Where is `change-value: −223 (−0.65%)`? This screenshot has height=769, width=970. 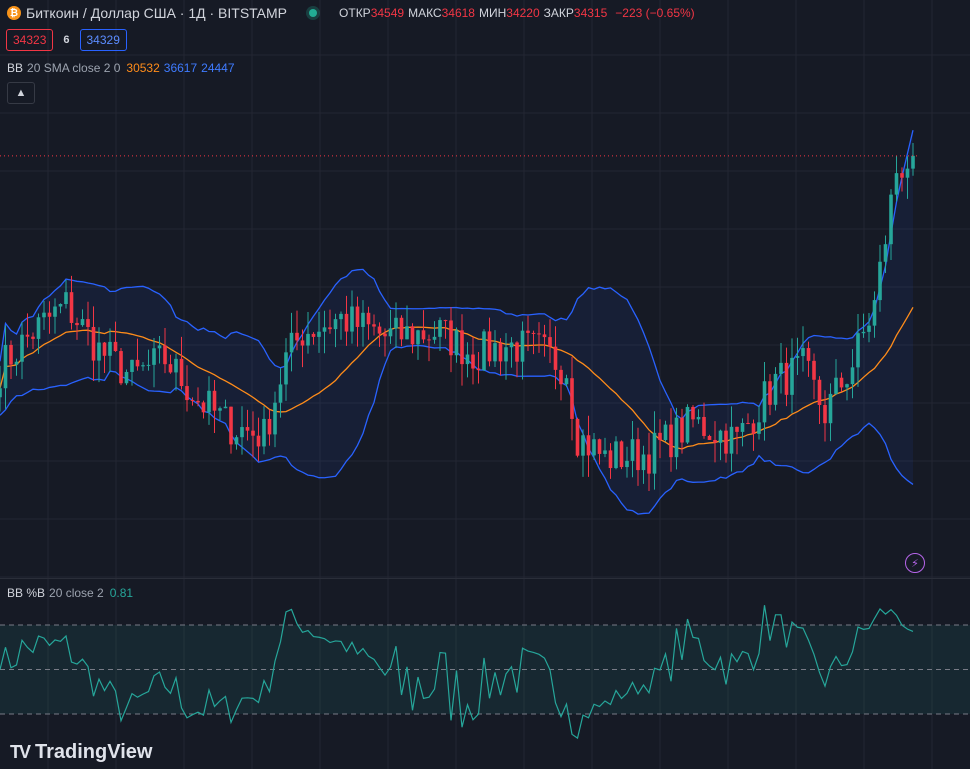
change-value: −223 (−0.65%) is located at coordinates (655, 13).